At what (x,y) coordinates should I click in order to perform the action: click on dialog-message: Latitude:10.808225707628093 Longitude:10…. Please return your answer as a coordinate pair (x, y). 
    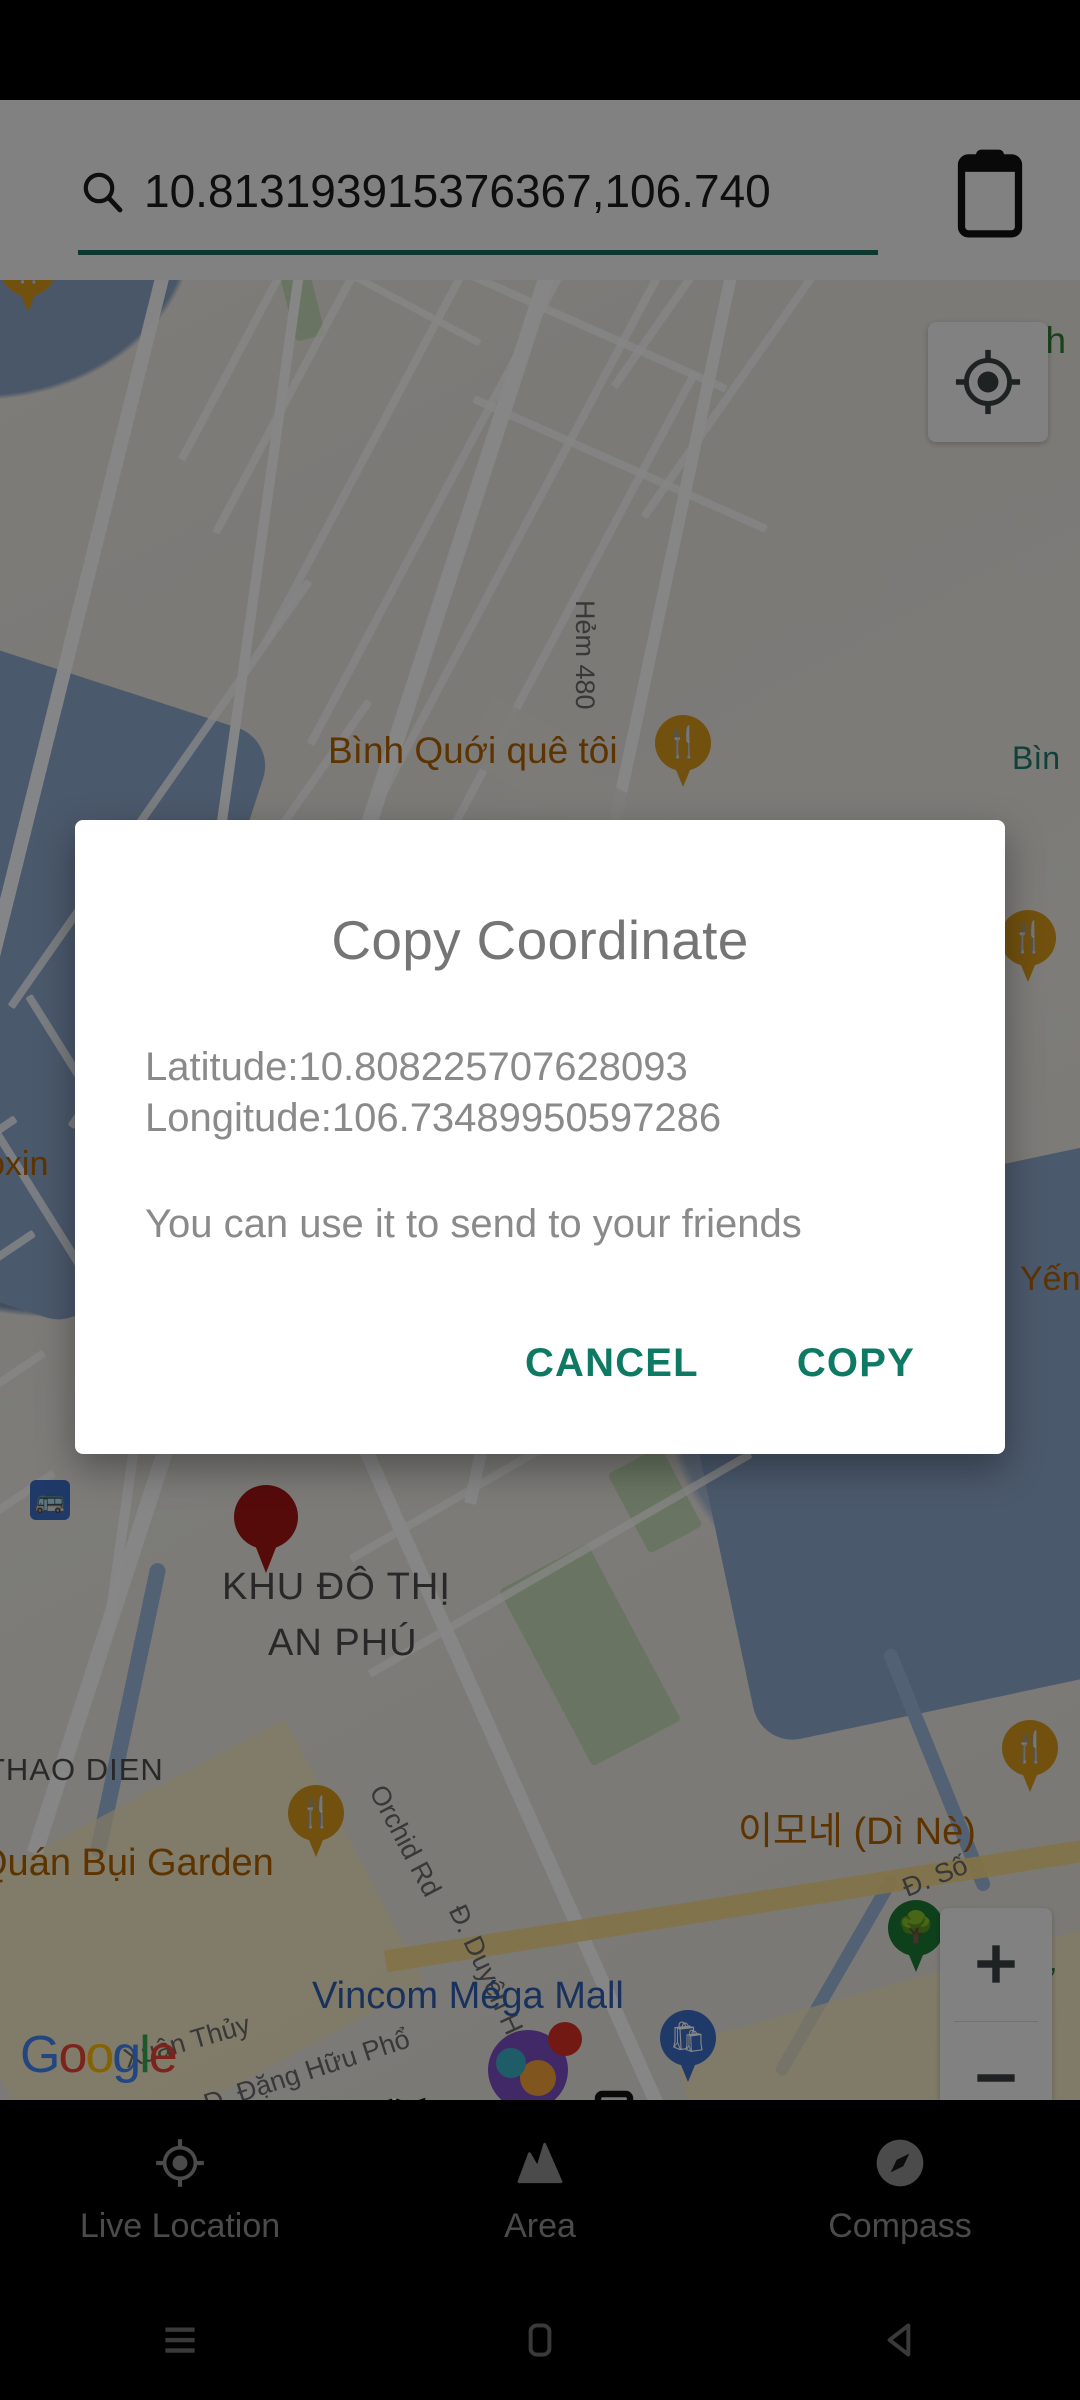
    Looking at the image, I should click on (540, 1058).